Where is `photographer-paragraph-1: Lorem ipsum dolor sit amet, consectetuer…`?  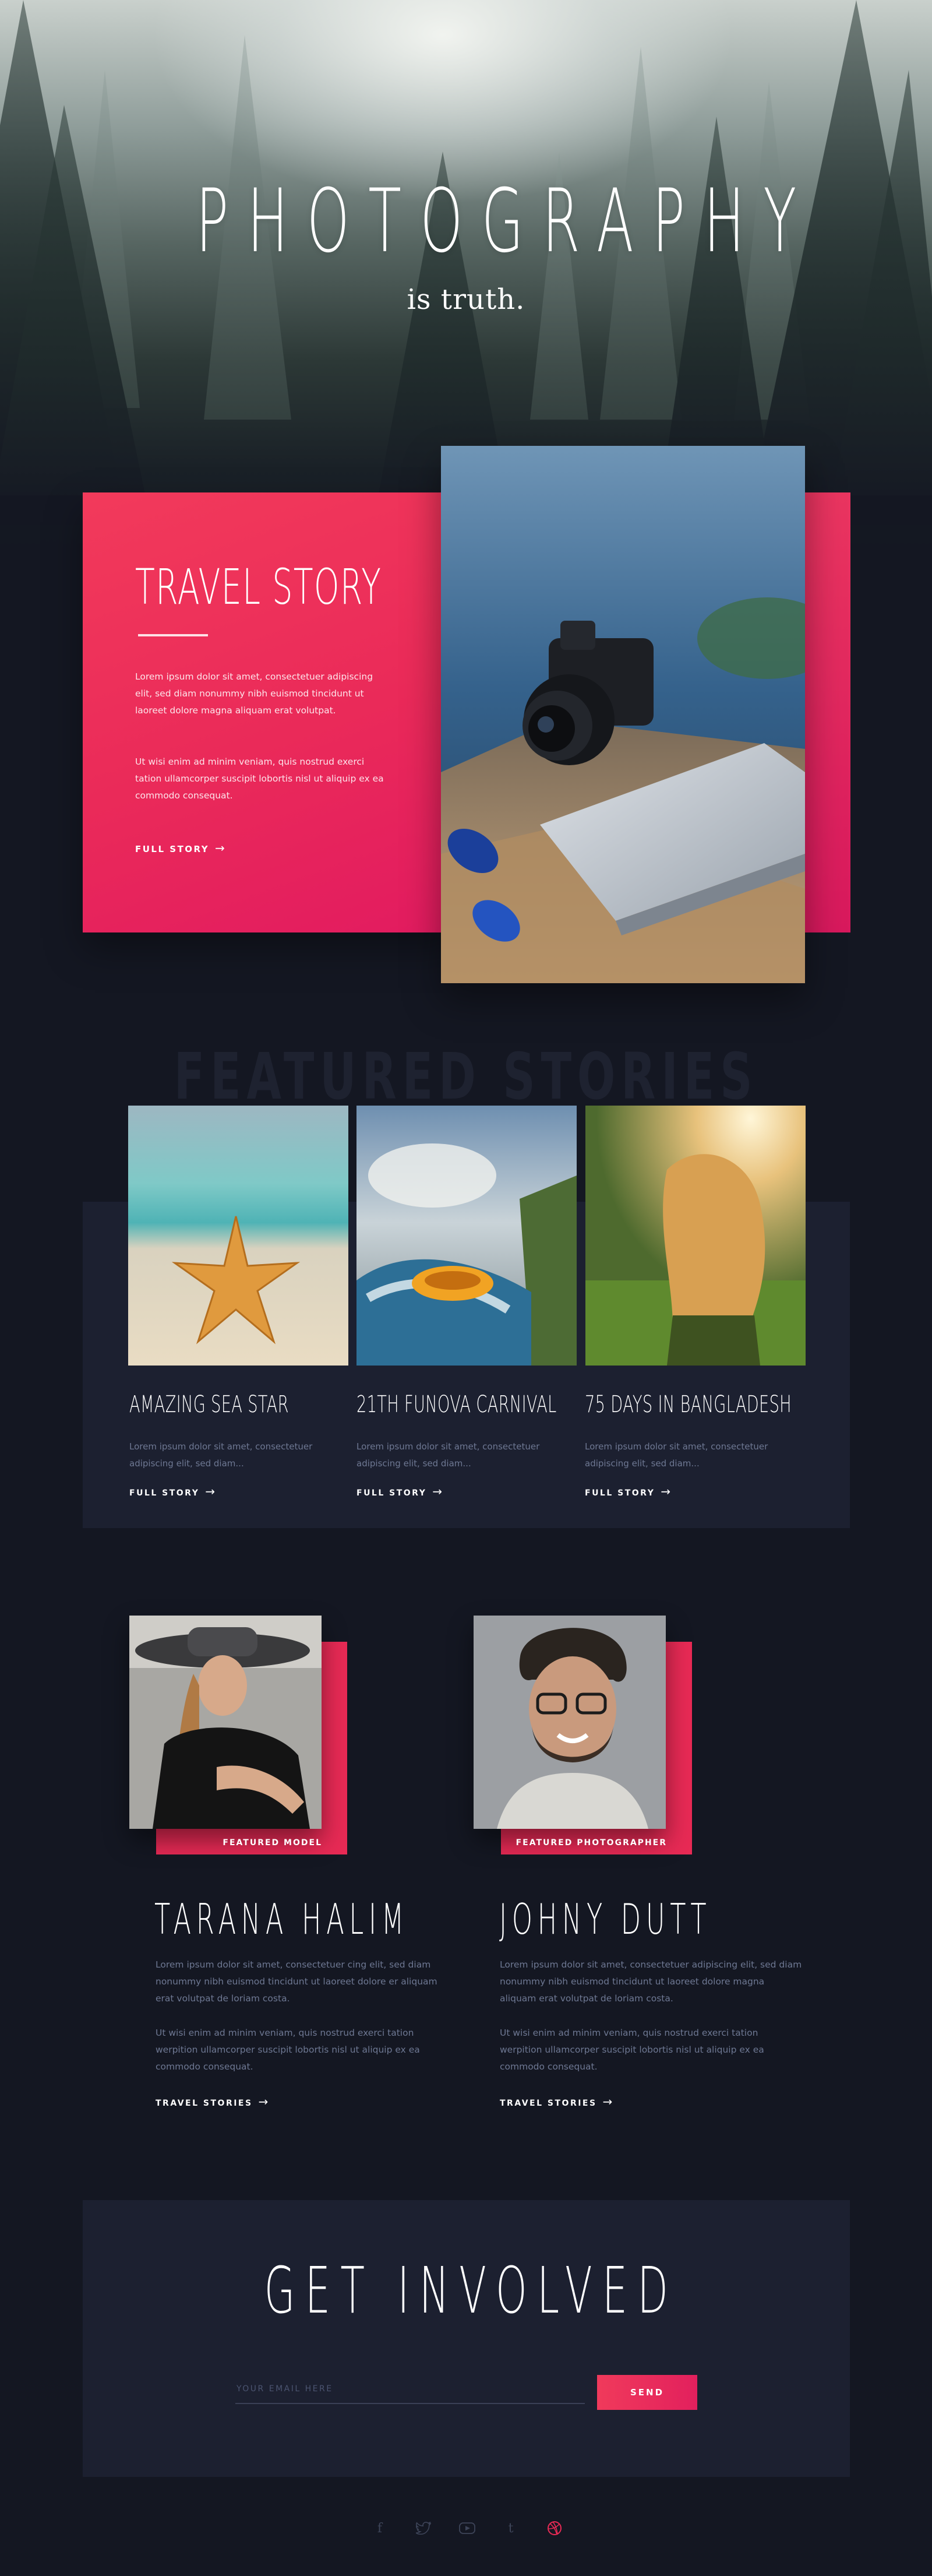 photographer-paragraph-1: Lorem ipsum dolor sit amet, consectetuer… is located at coordinates (651, 1982).